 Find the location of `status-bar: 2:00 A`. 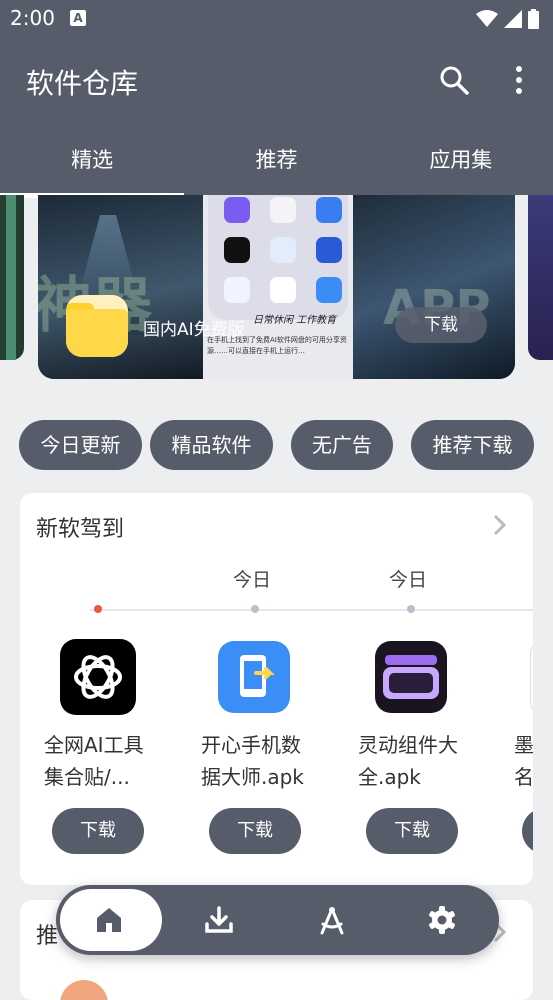

status-bar: 2:00 A is located at coordinates (276, 19).